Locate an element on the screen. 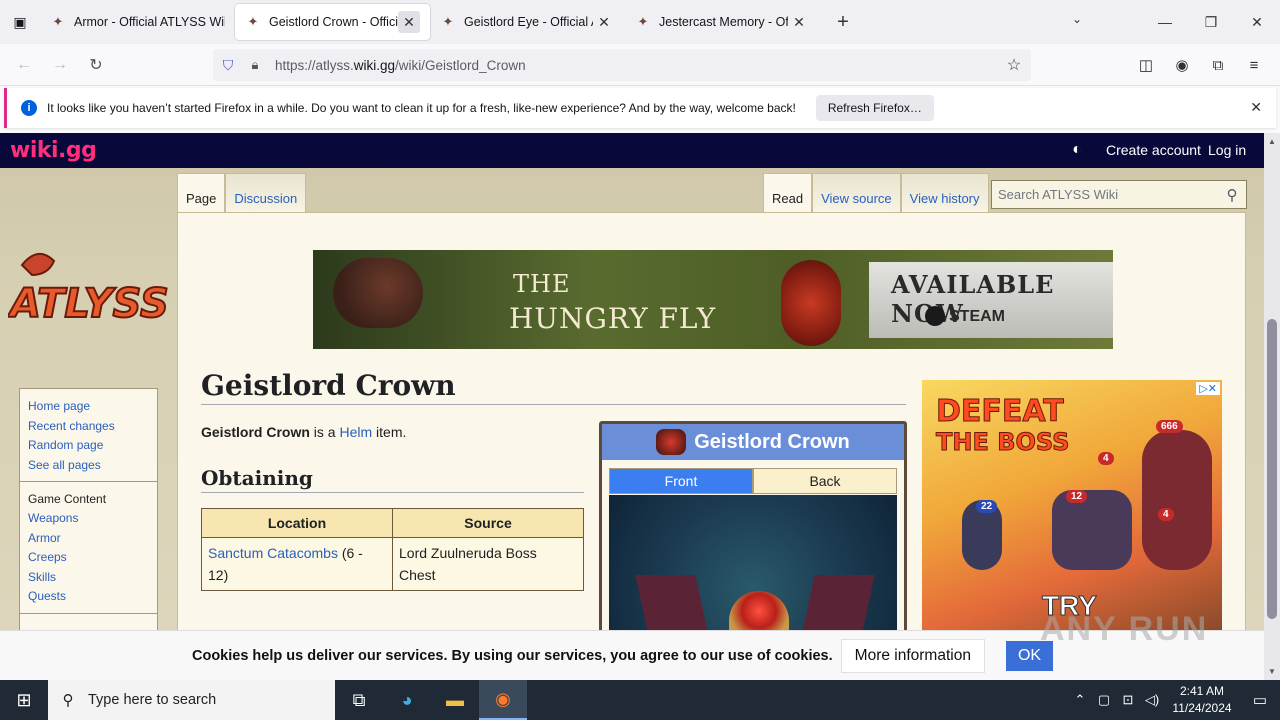  page-title: Geistlord Crown is located at coordinates (553, 387).